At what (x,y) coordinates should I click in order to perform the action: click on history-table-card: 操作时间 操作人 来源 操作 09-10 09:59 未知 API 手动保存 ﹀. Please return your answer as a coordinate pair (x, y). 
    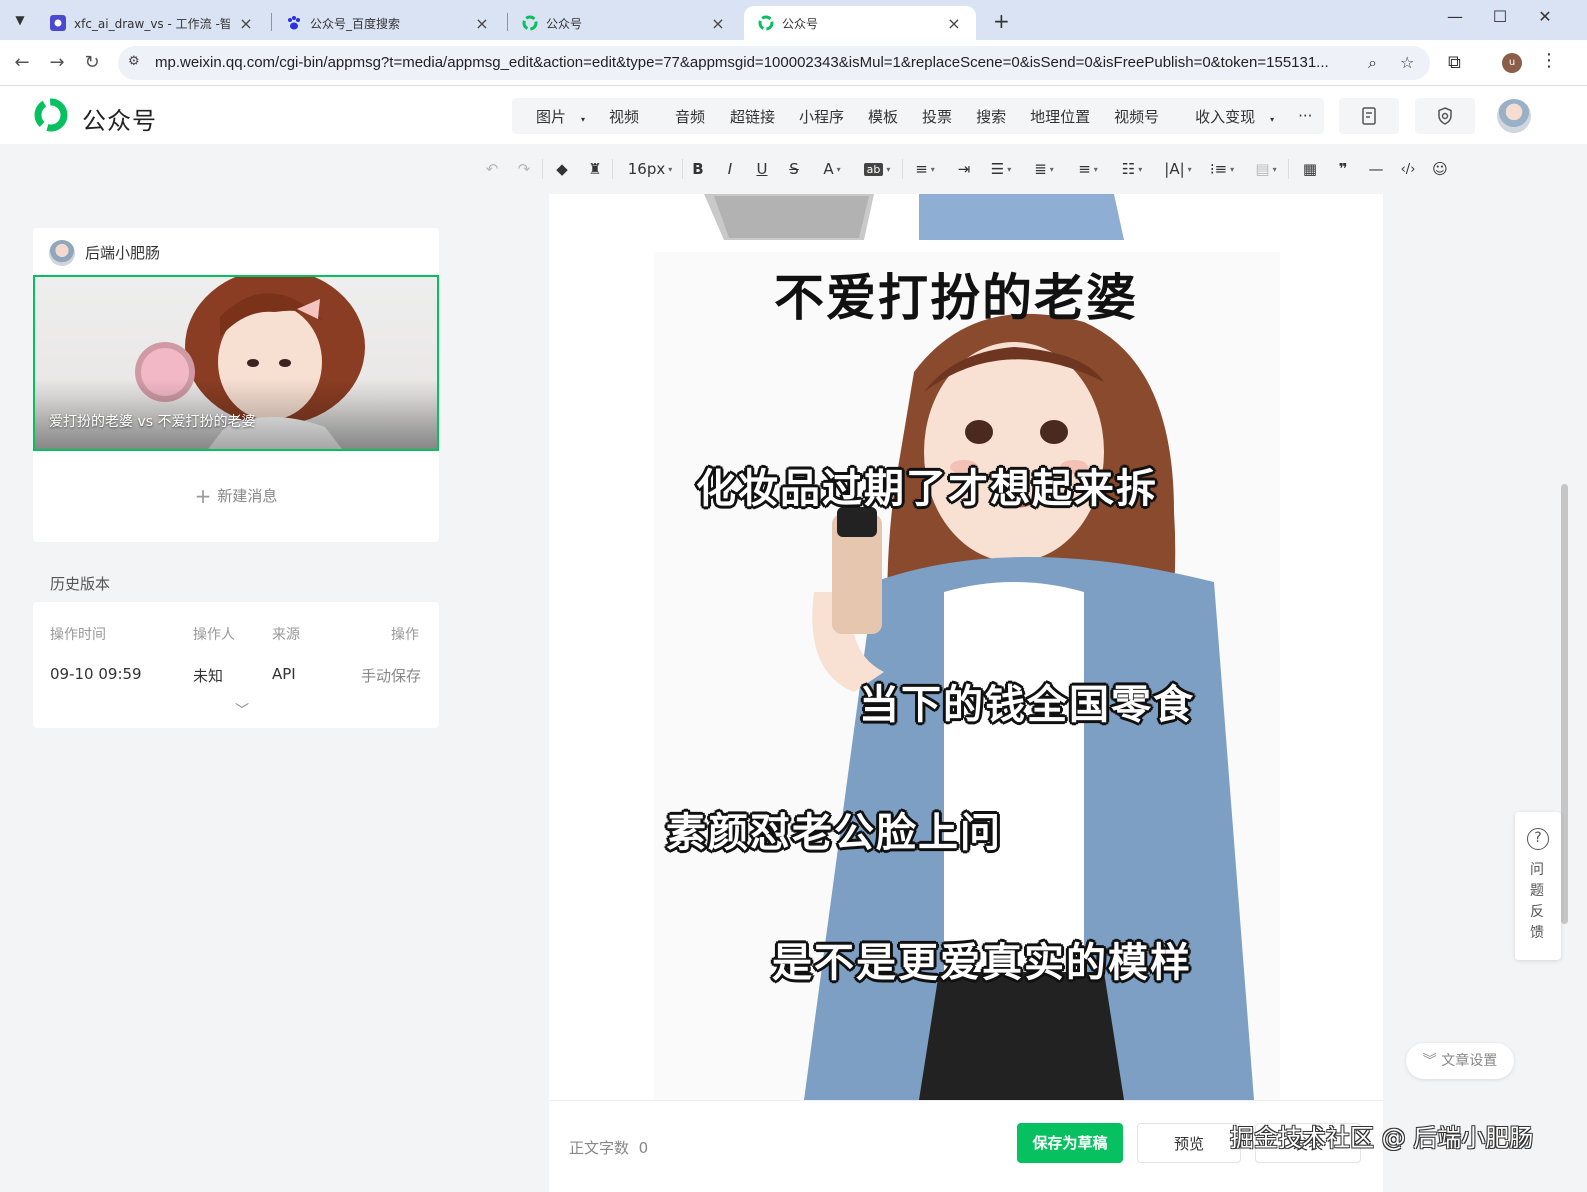
    Looking at the image, I should click on (236, 665).